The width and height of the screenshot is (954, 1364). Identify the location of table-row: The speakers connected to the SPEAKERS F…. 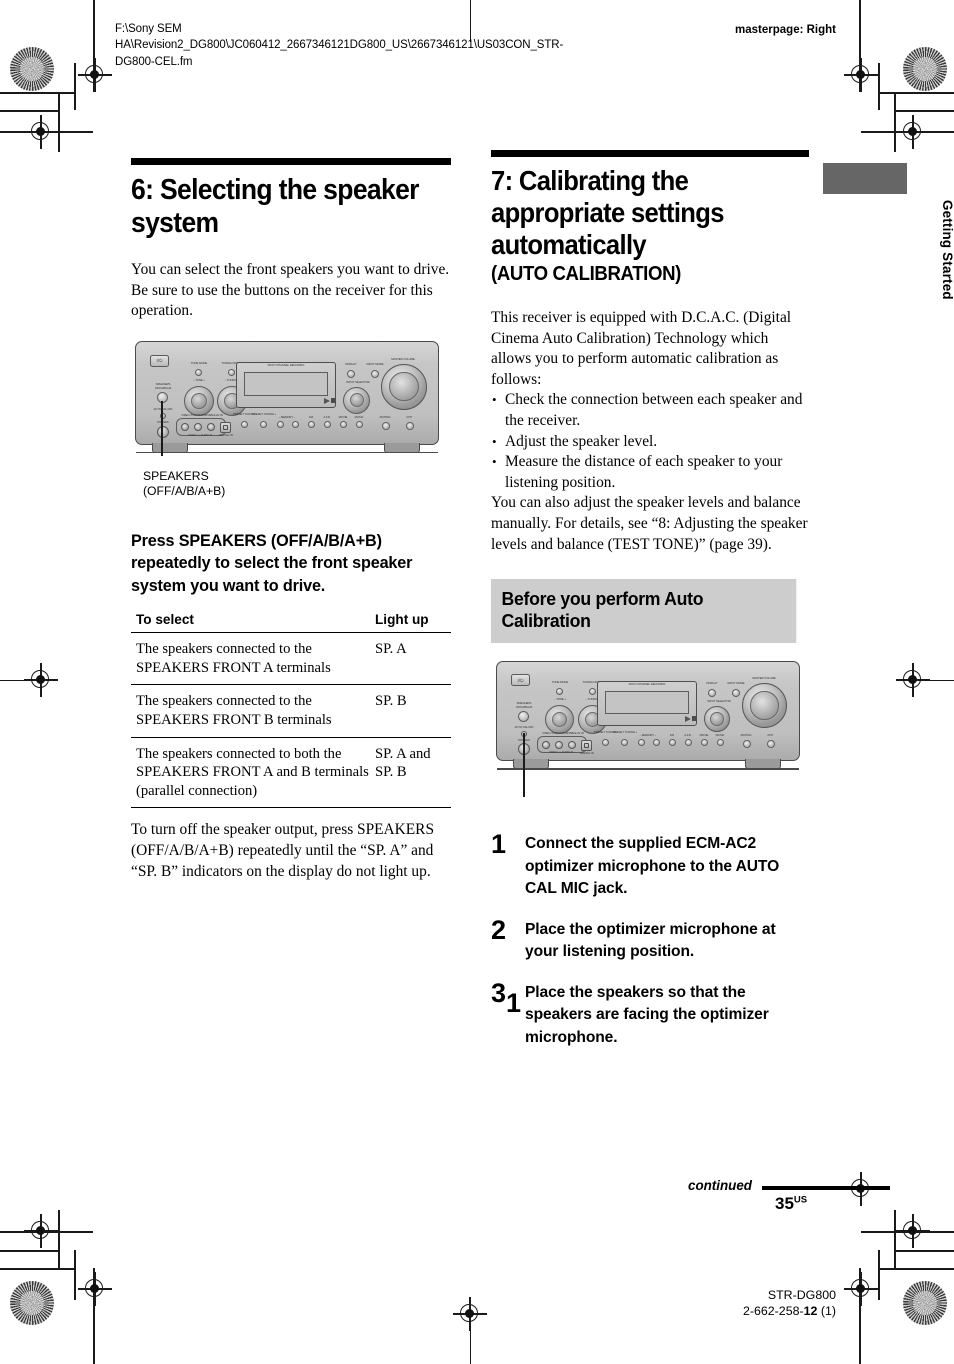
(291, 711).